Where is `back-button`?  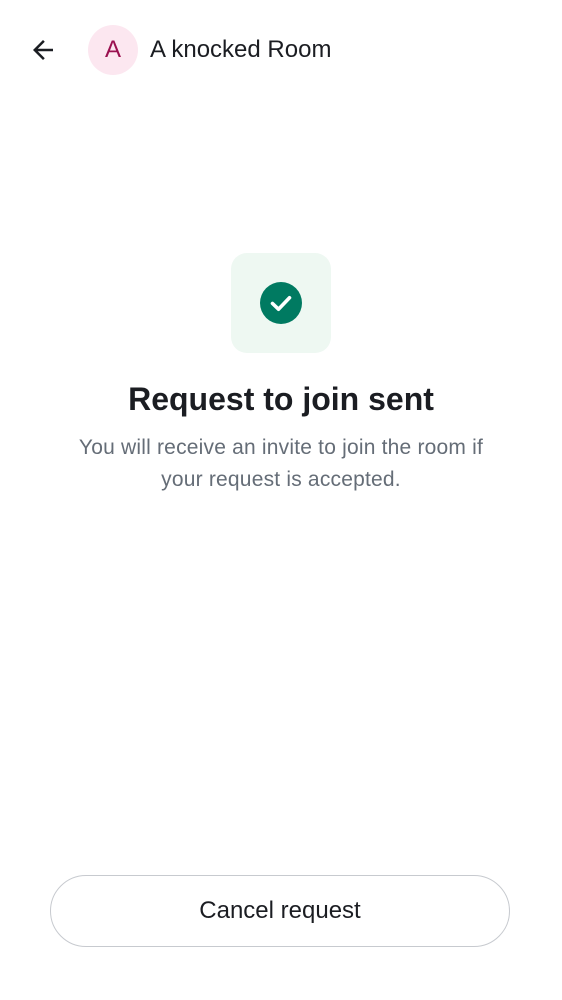 back-button is located at coordinates (43, 50).